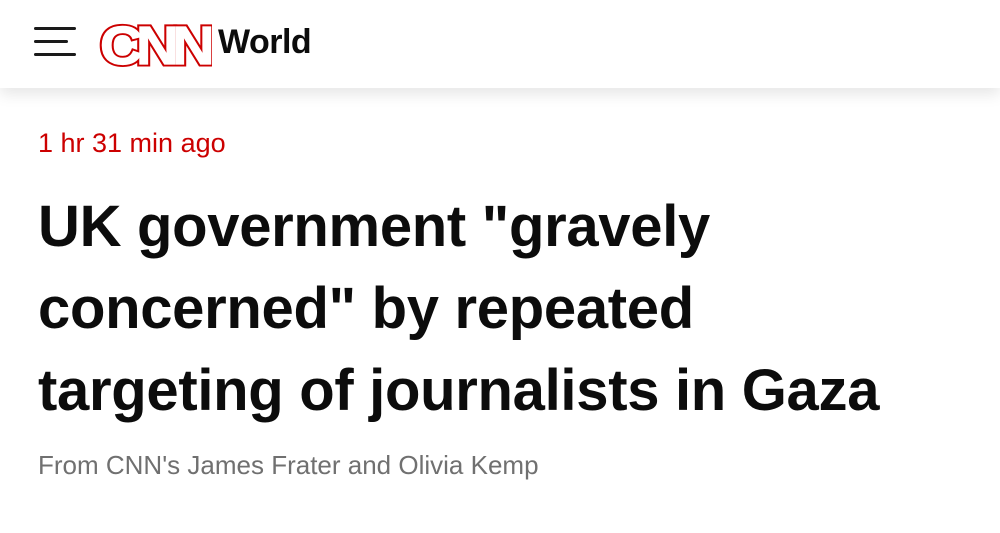  I want to click on hamburger-menu-icon, so click(55, 41).